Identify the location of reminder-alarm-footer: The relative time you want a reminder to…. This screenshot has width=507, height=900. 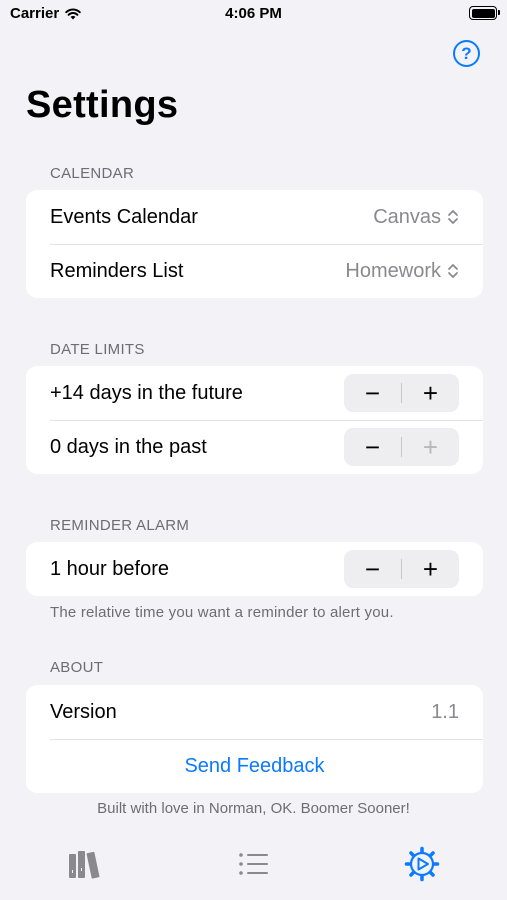
(222, 612).